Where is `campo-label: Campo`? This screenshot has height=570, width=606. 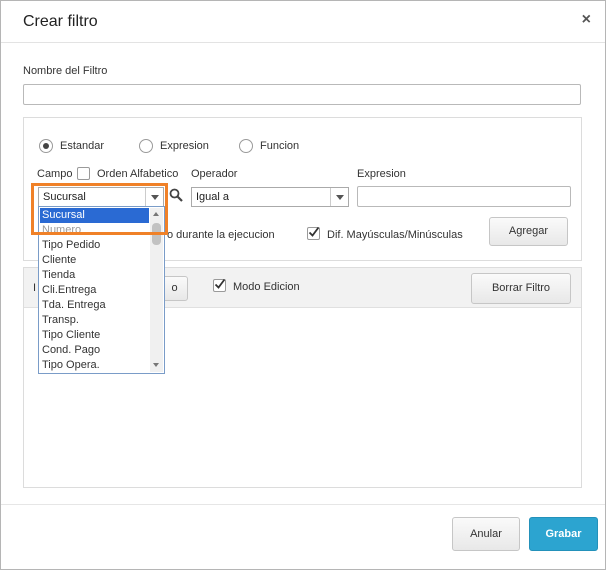
campo-label: Campo is located at coordinates (55, 174).